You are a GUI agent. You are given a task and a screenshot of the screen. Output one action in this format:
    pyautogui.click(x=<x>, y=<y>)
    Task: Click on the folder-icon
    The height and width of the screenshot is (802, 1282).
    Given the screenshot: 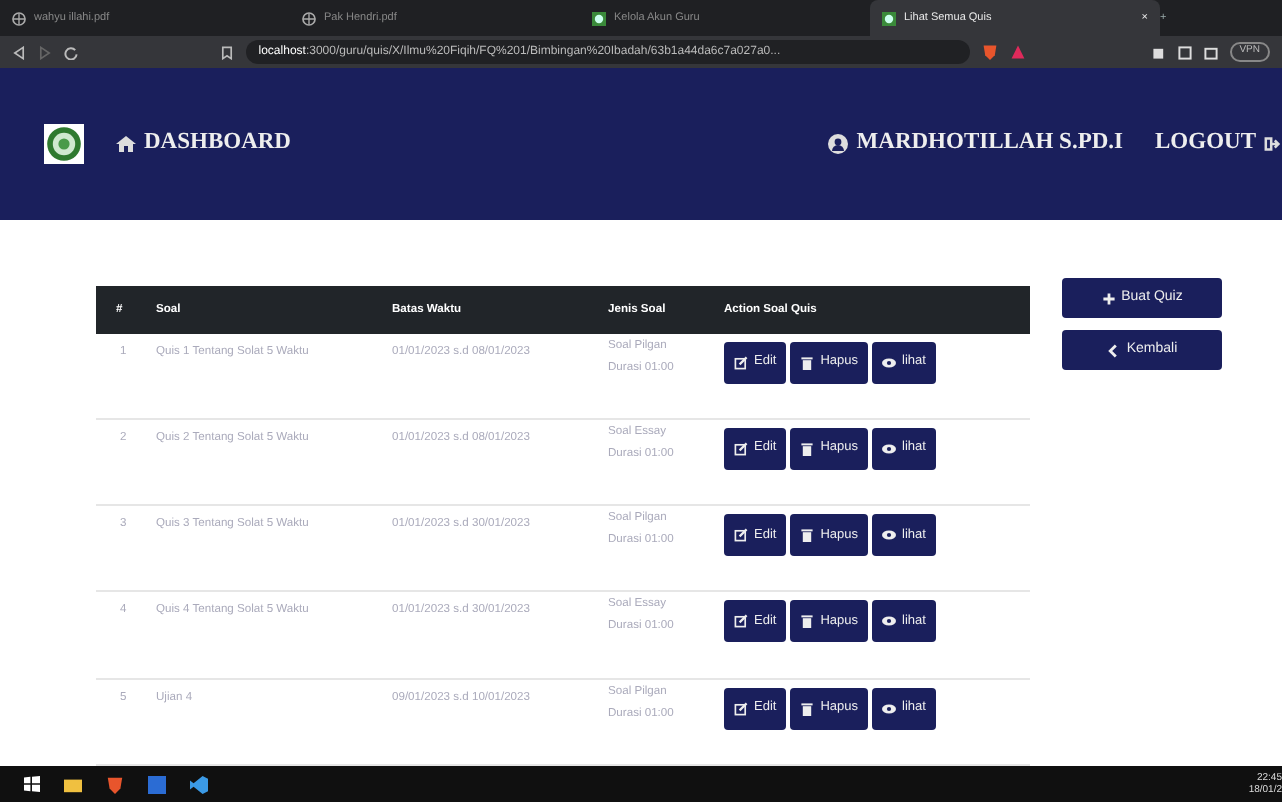 What is the action you would take?
    pyautogui.click(x=73, y=784)
    